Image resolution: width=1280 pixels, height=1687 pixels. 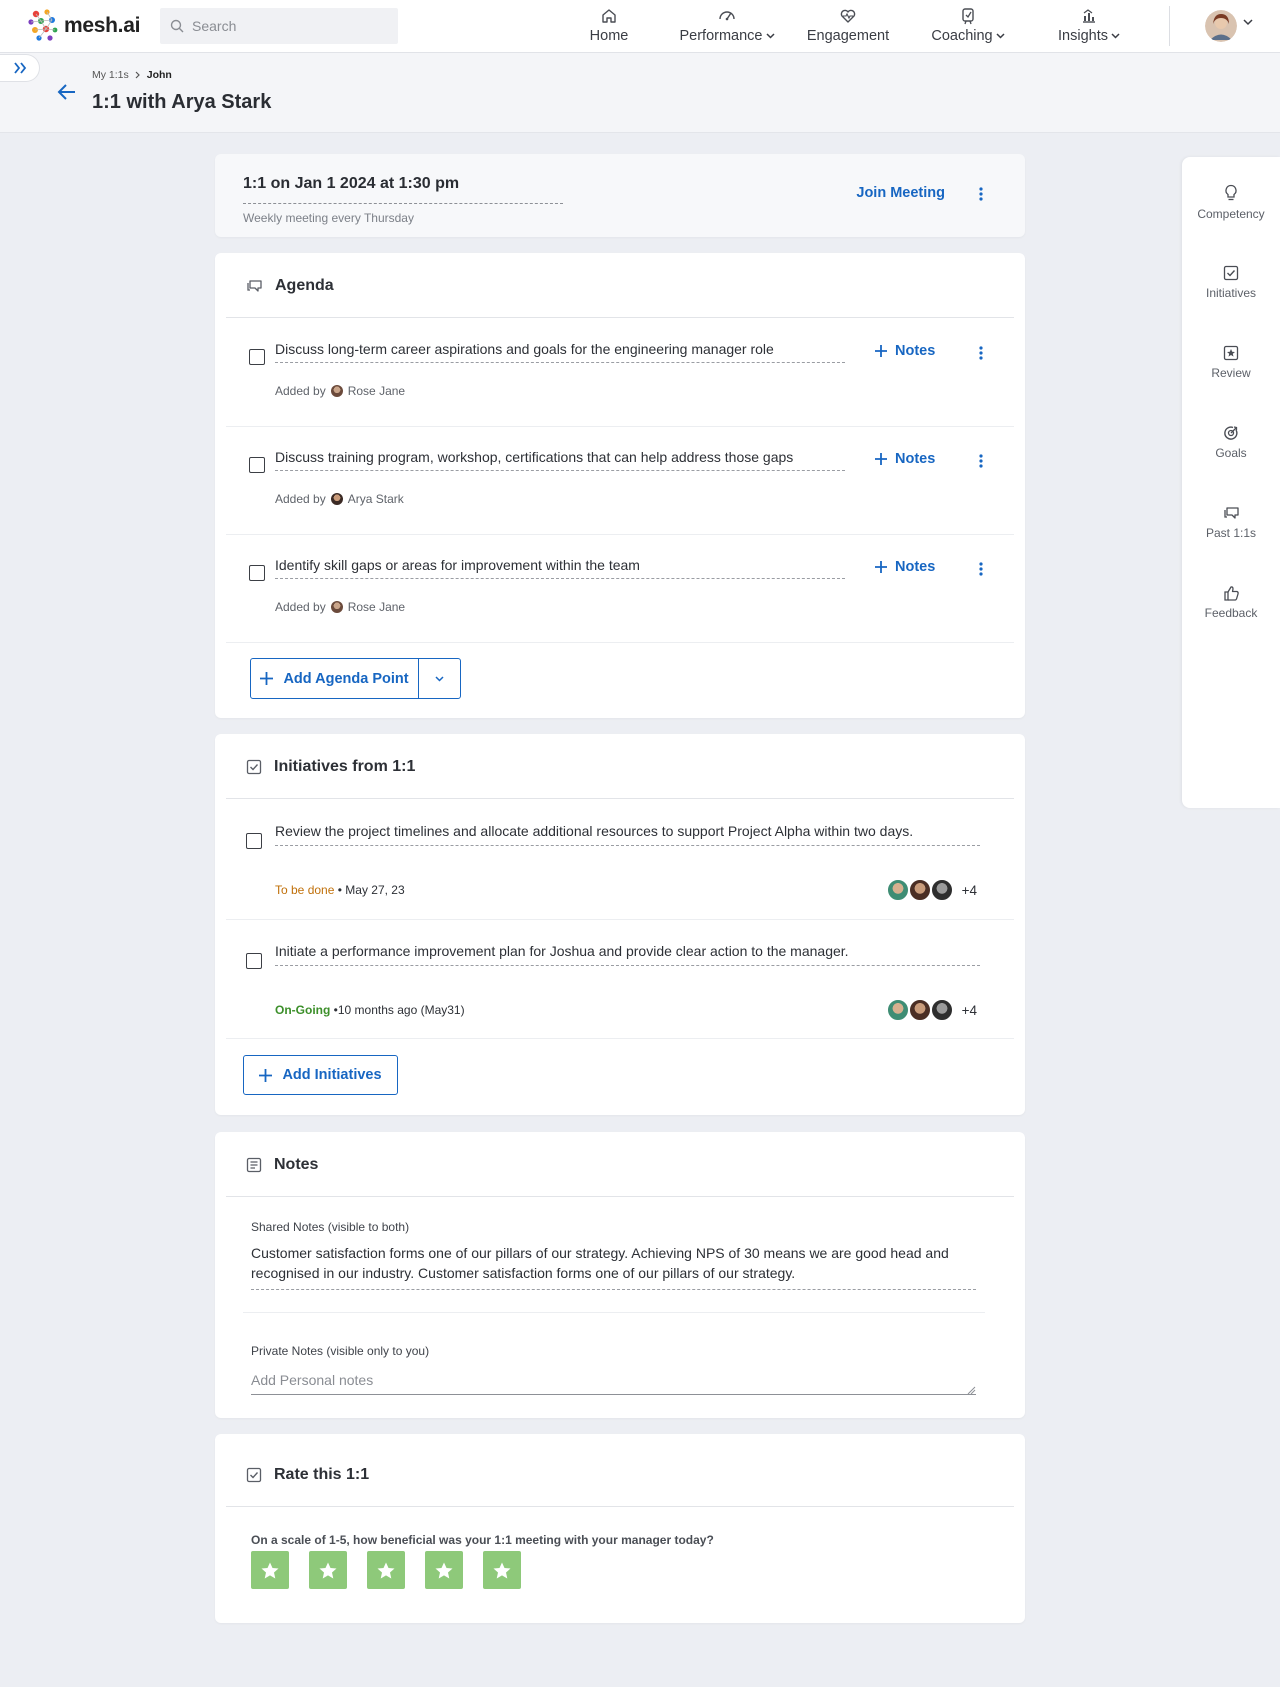 What do you see at coordinates (182, 102) in the screenshot?
I see `page-title: 1:1 with Arya Stark` at bounding box center [182, 102].